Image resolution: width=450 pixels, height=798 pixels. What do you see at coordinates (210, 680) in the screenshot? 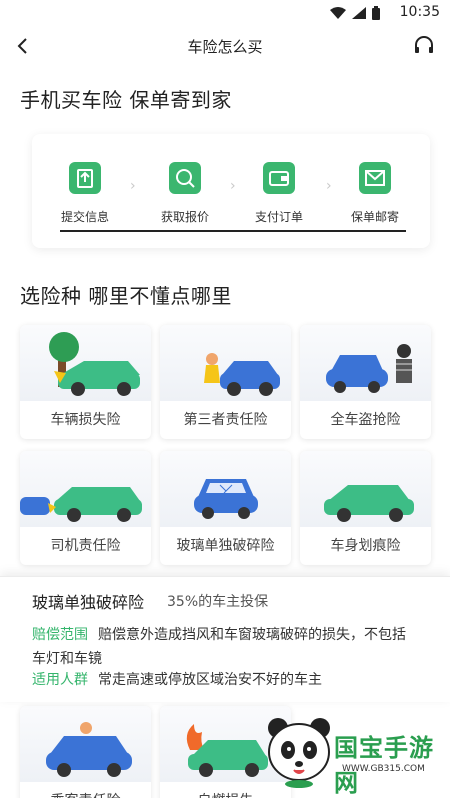
I see `people-text: 常走高速或停放区域治安不好的车主` at bounding box center [210, 680].